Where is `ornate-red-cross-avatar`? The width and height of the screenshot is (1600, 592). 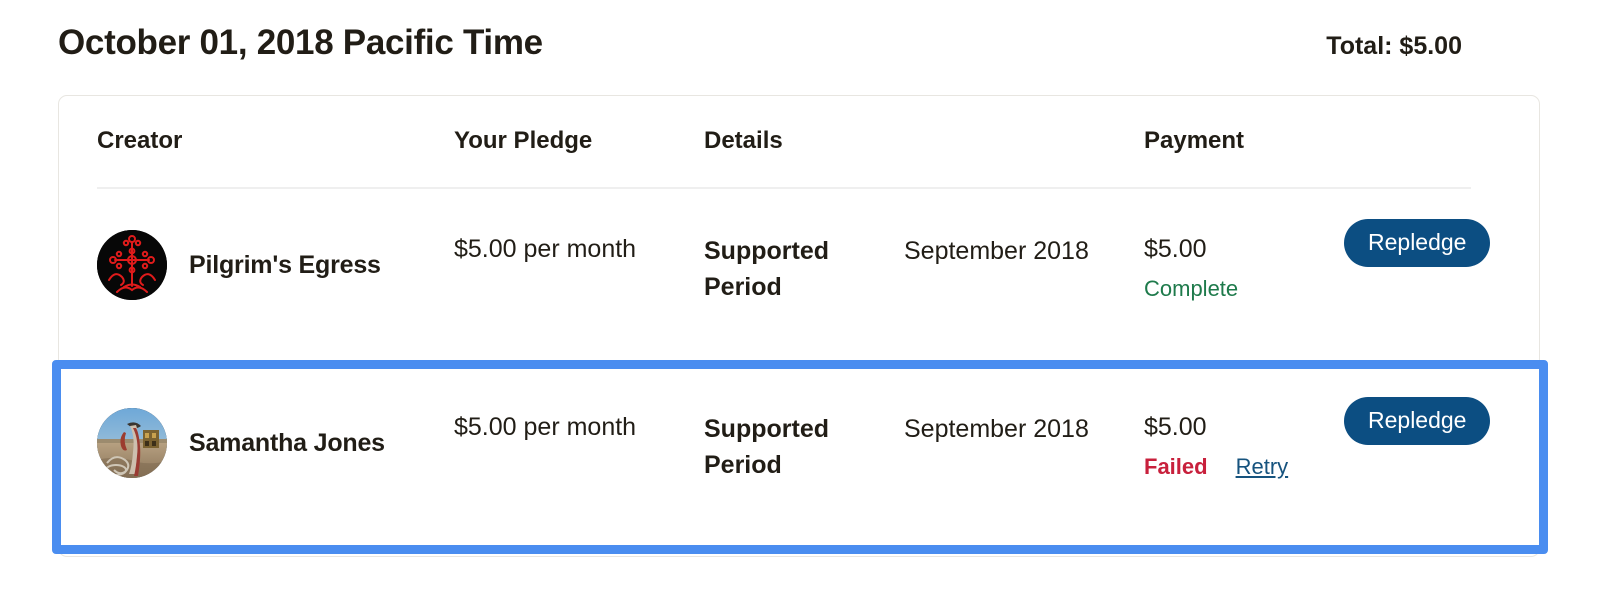 ornate-red-cross-avatar is located at coordinates (132, 265).